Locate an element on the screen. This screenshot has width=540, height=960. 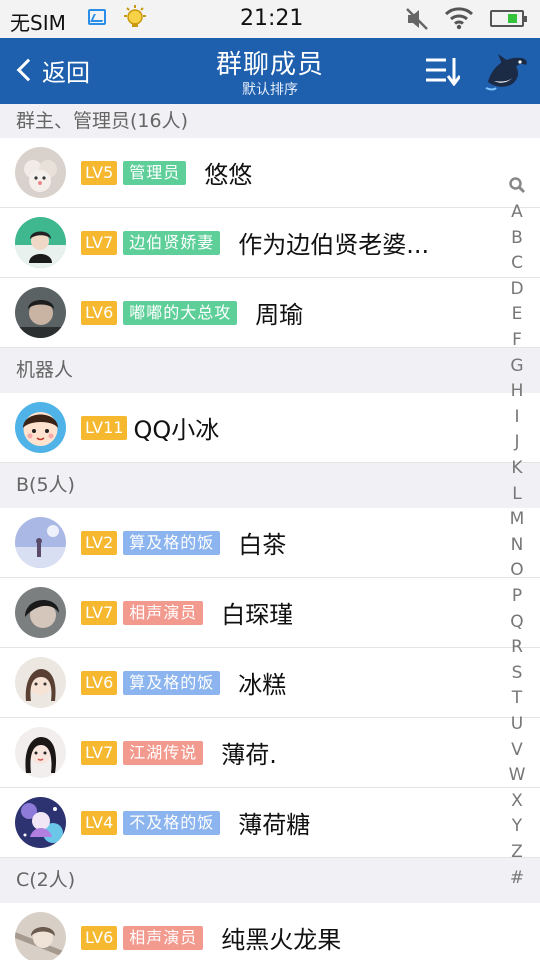
navigation-bar: 返回 群聊成员 默认排序 is located at coordinates (270, 71).